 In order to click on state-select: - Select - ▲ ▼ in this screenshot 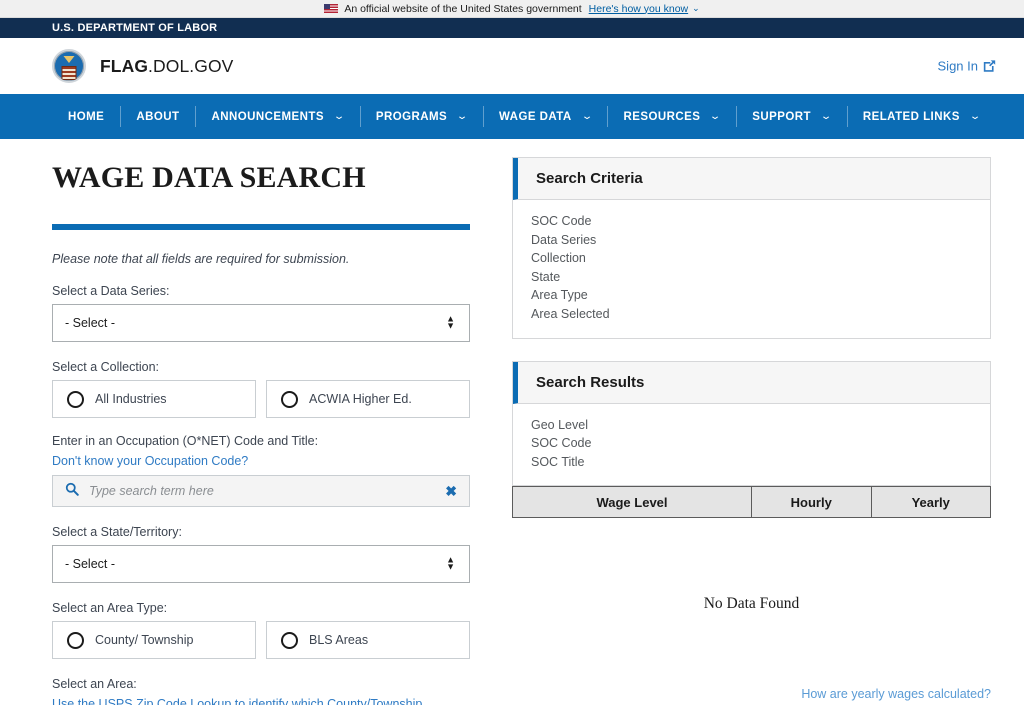, I will do `click(261, 564)`.